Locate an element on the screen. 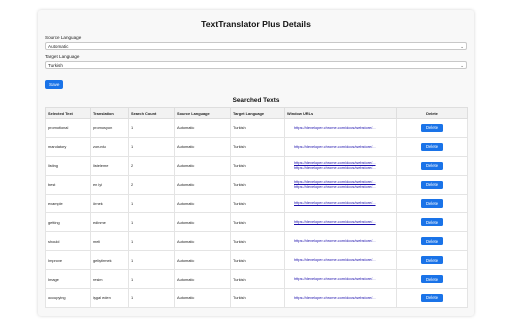 Image resolution: width=512 pixels, height=320 pixels. header-search-count: Search Count is located at coordinates (151, 113).